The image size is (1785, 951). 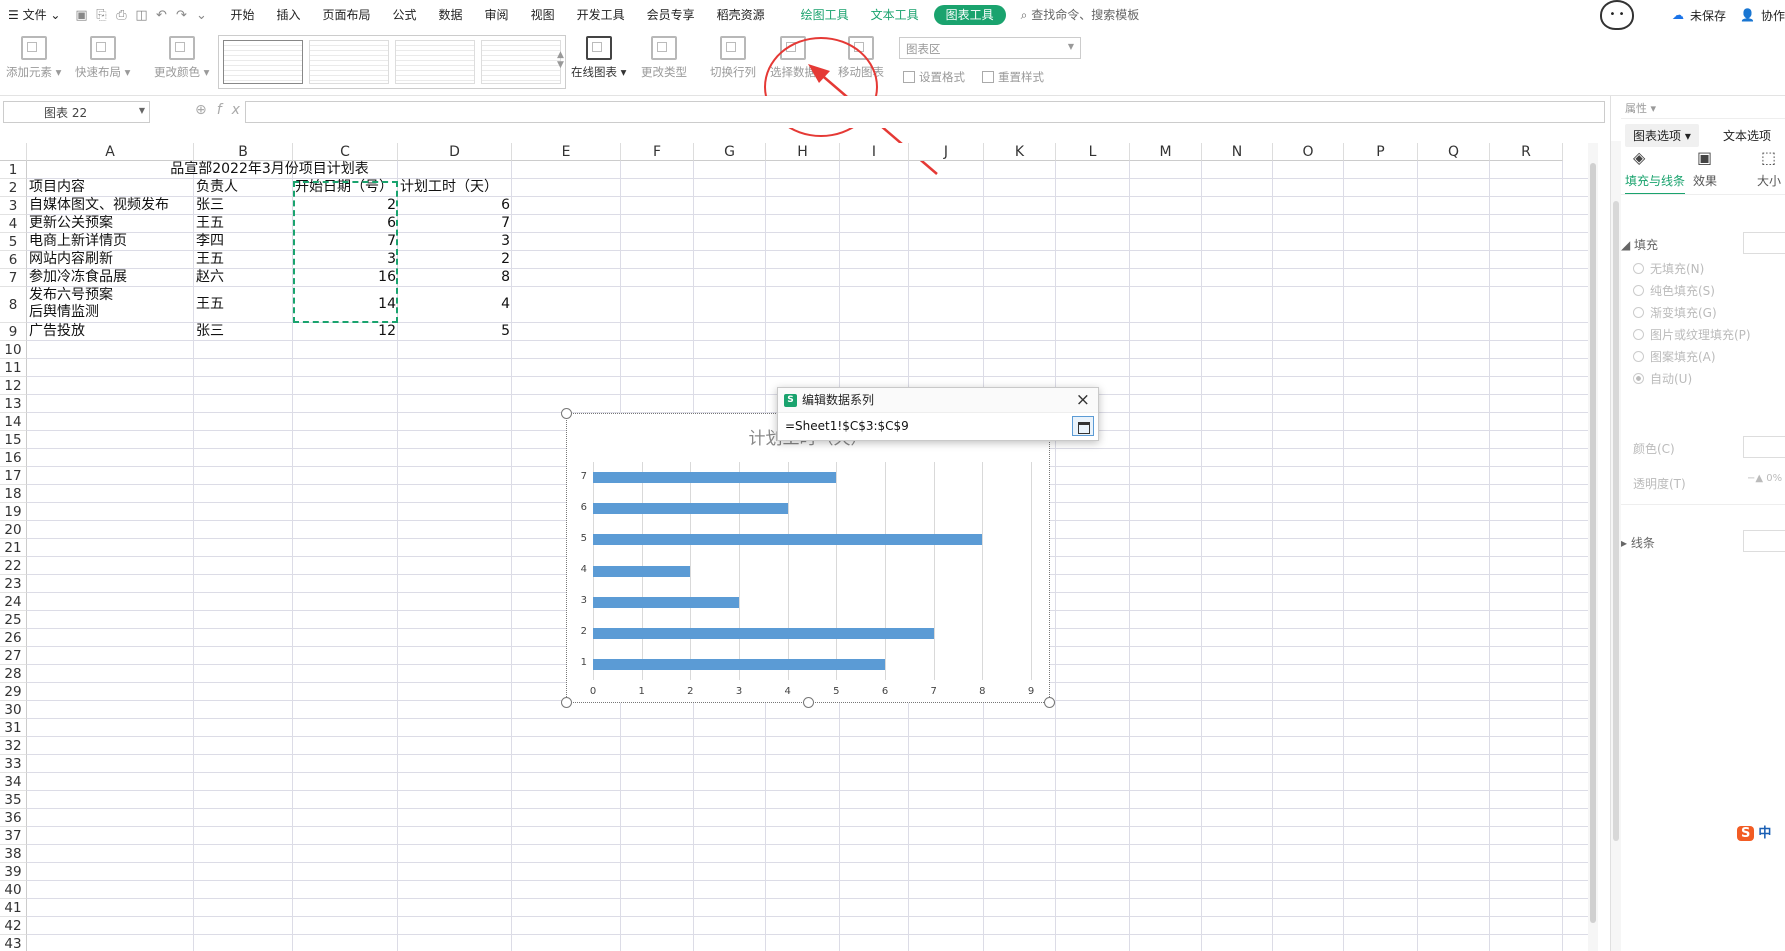 What do you see at coordinates (13, 764) in the screenshot?
I see `row-header-33: 33` at bounding box center [13, 764].